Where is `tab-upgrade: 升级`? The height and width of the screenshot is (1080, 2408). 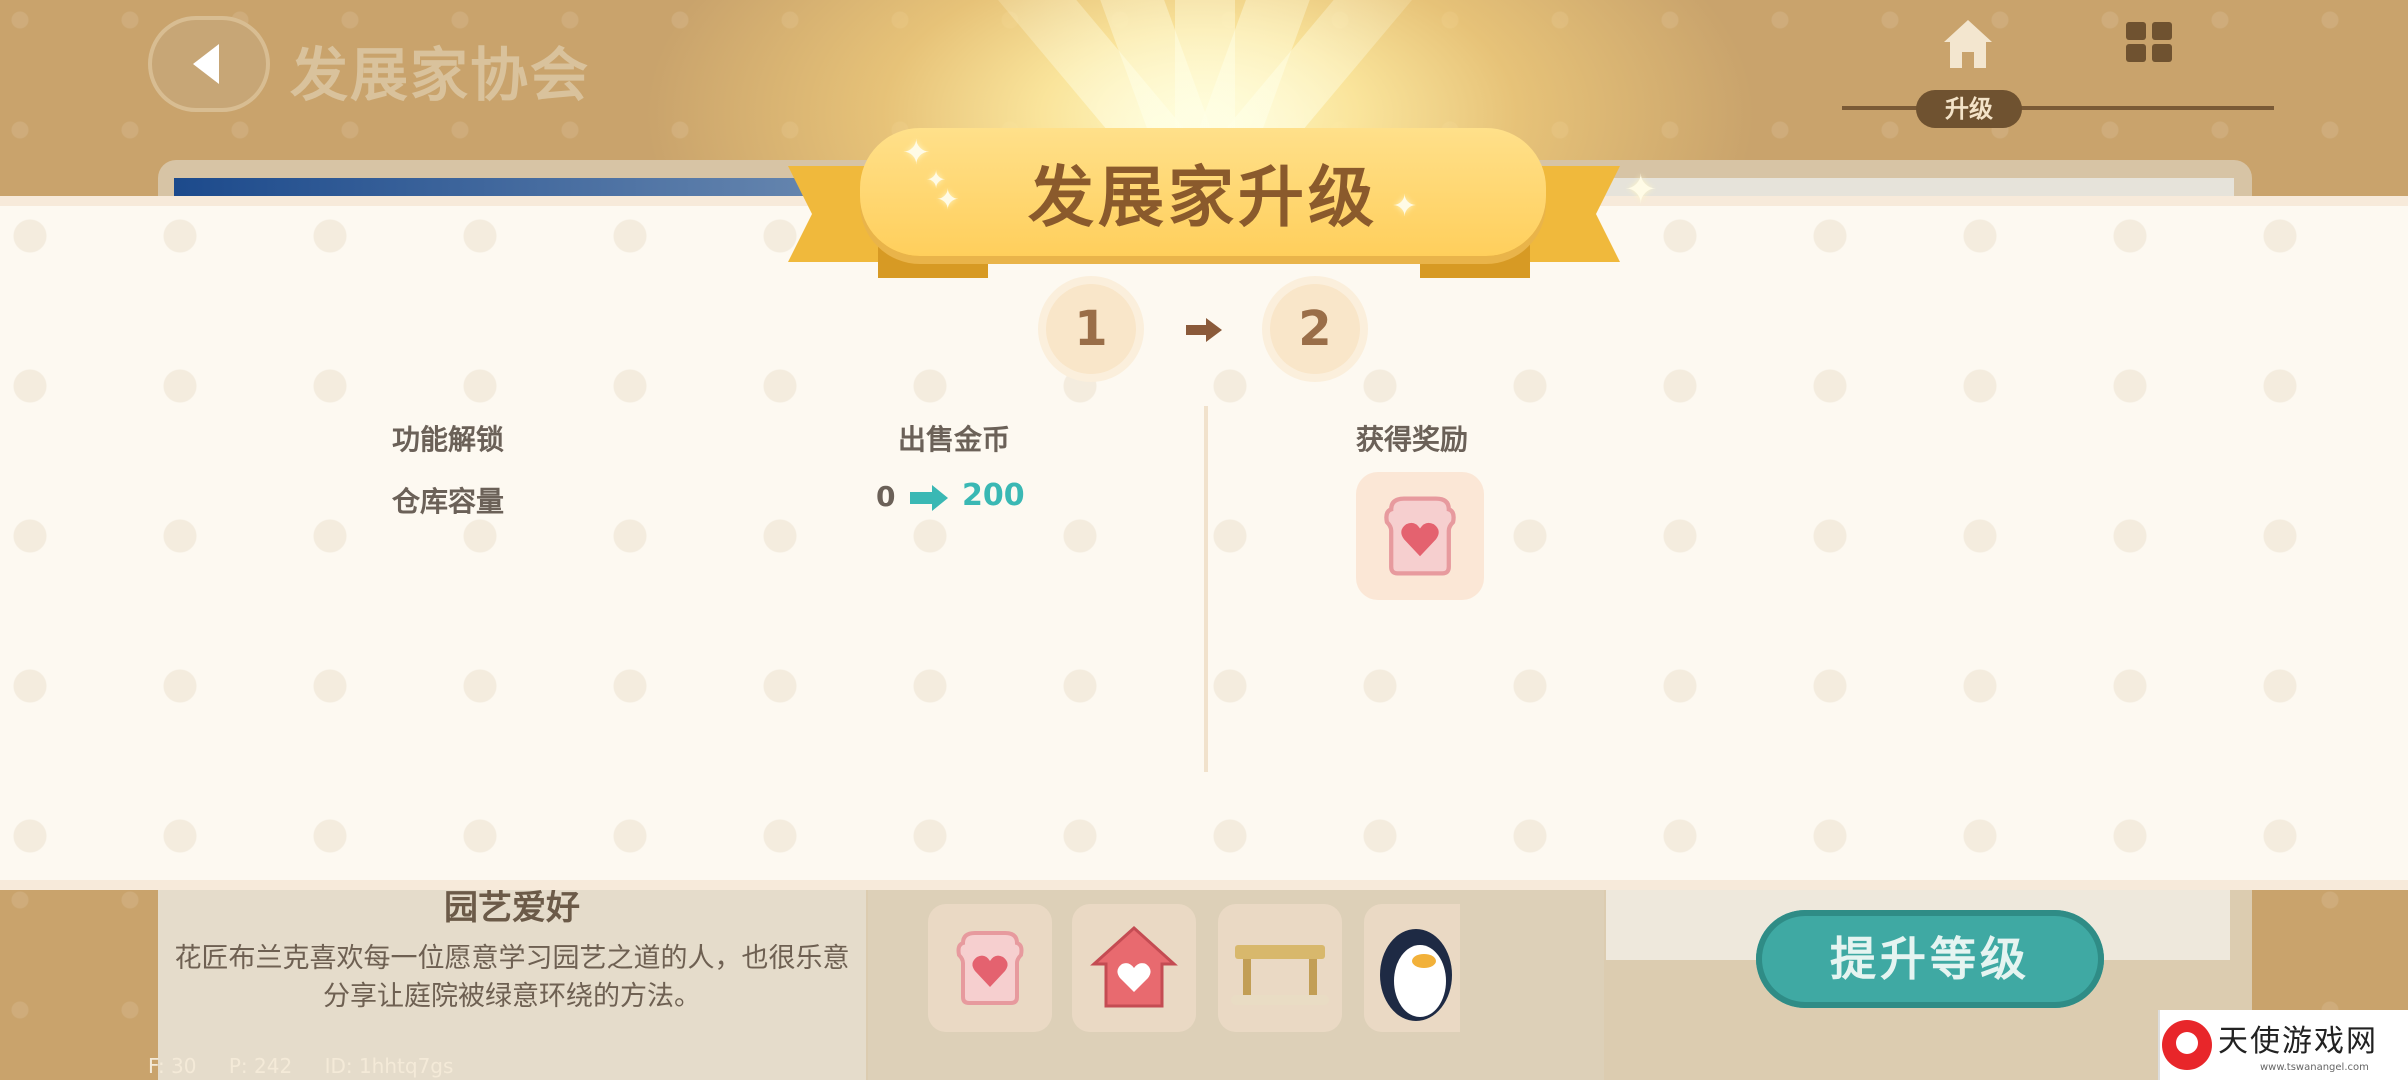
tab-upgrade: 升级 is located at coordinates (1969, 109).